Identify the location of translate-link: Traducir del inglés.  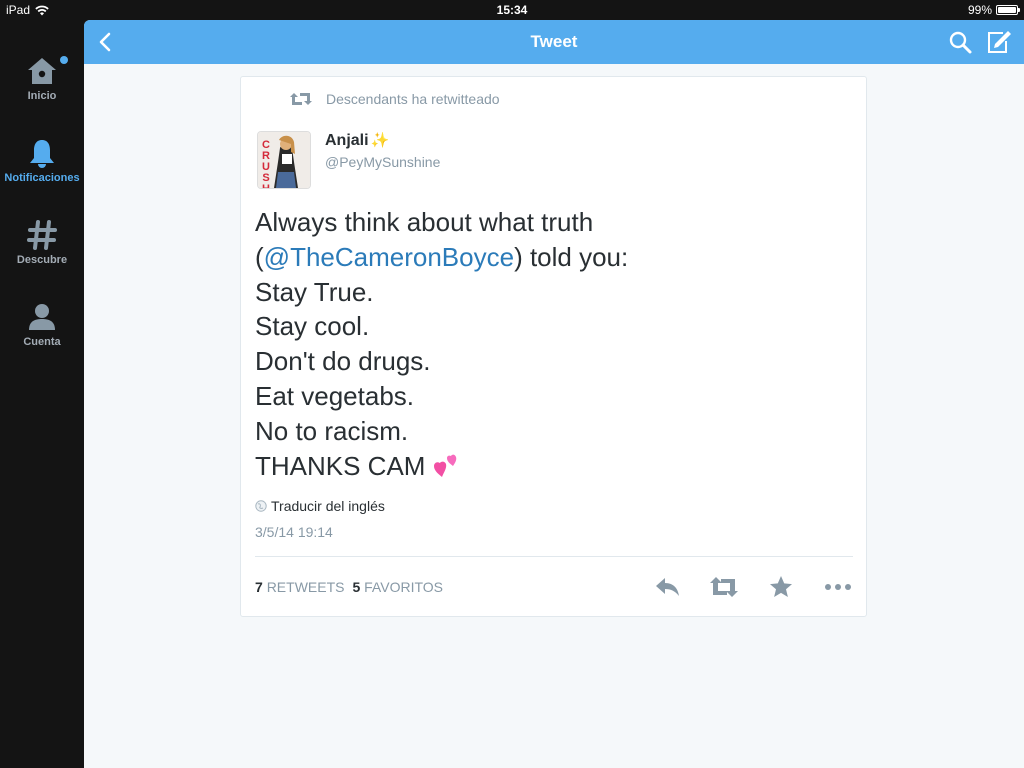
(320, 506).